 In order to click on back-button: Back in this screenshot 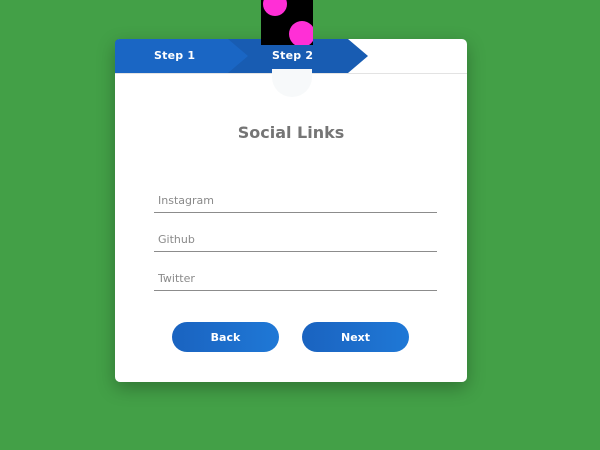, I will do `click(225, 337)`.